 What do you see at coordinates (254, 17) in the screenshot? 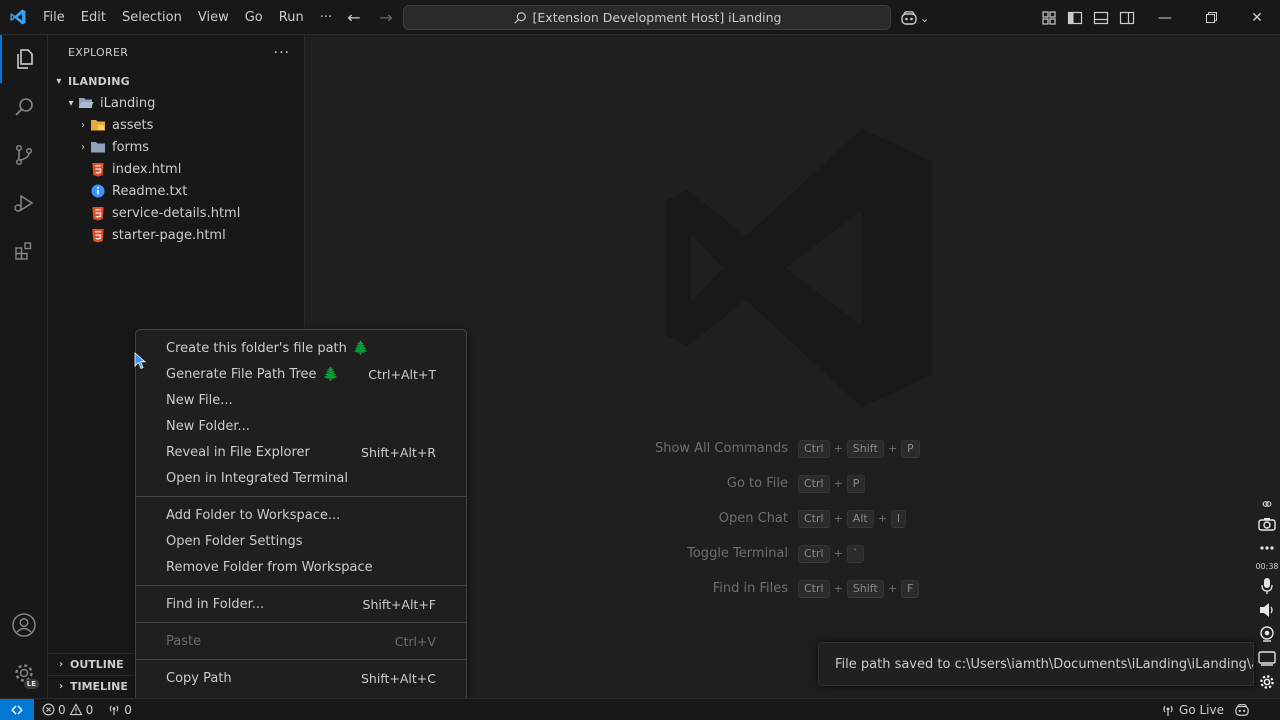
I see `menu-go: Go` at bounding box center [254, 17].